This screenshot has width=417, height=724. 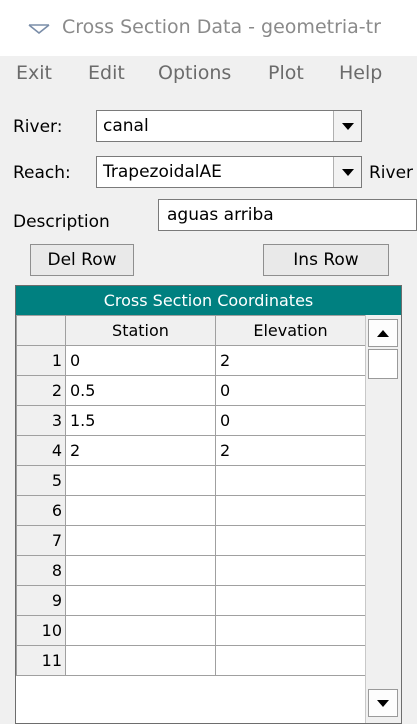 I want to click on table-row: 9, so click(x=191, y=600).